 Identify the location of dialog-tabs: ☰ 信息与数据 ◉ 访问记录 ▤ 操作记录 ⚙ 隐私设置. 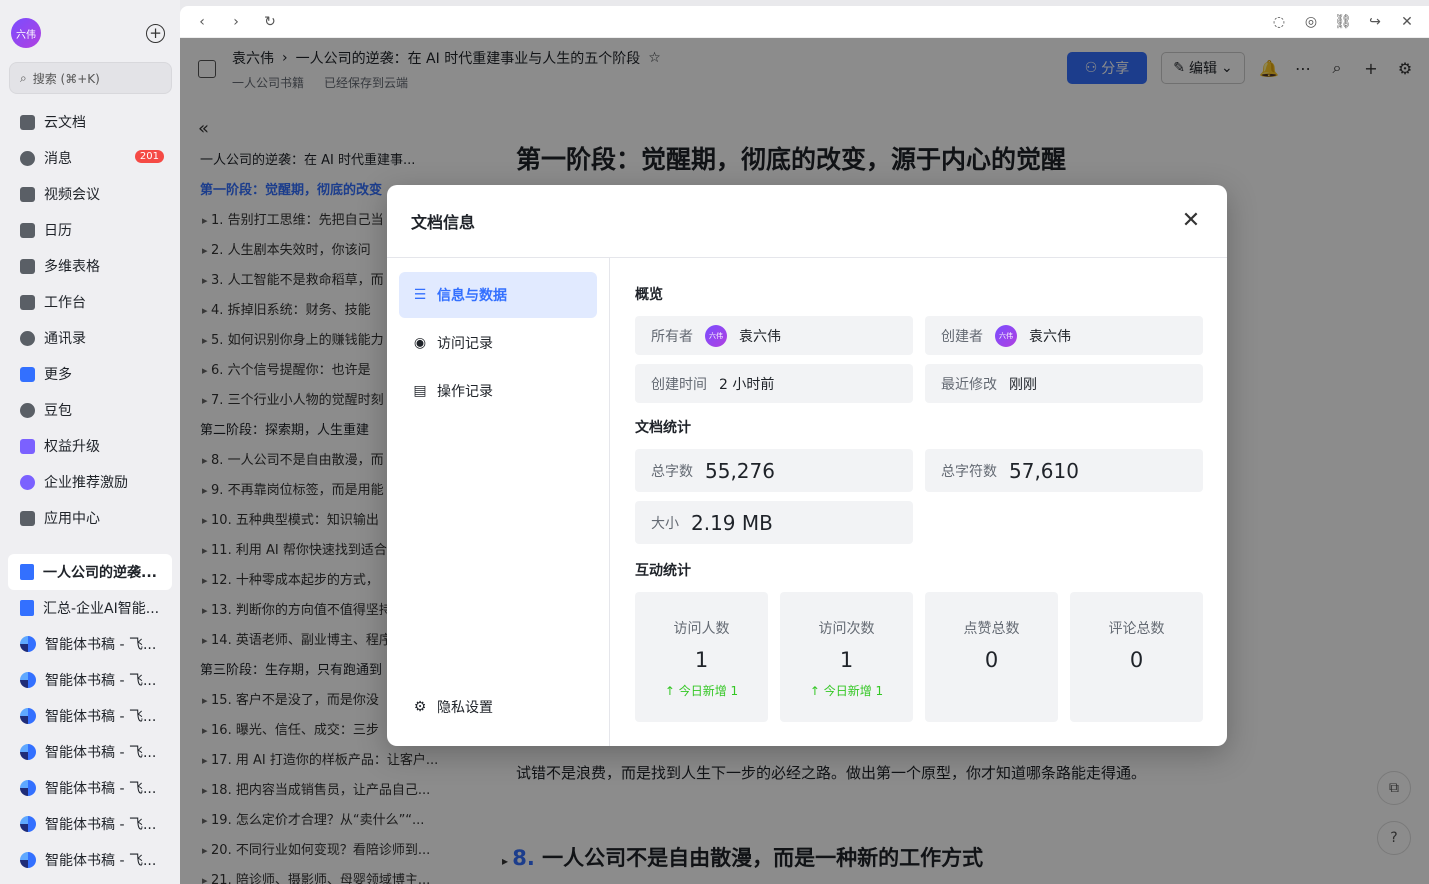
(498, 502).